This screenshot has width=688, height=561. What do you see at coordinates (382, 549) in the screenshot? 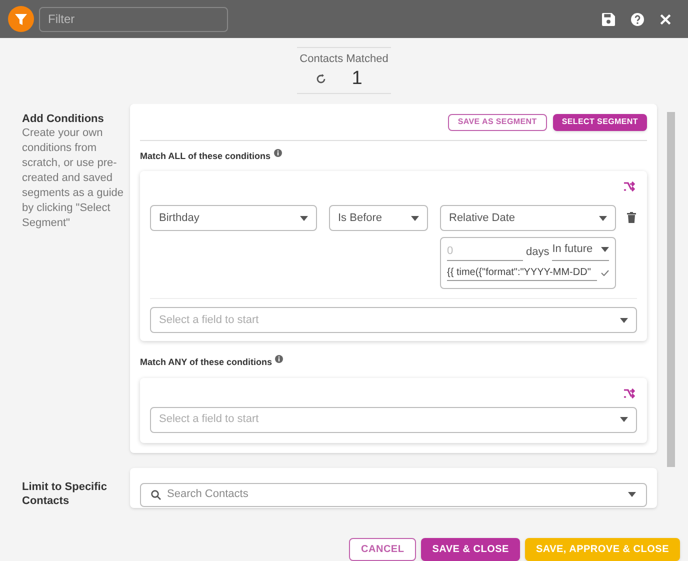
I see `button: CANCEL` at bounding box center [382, 549].